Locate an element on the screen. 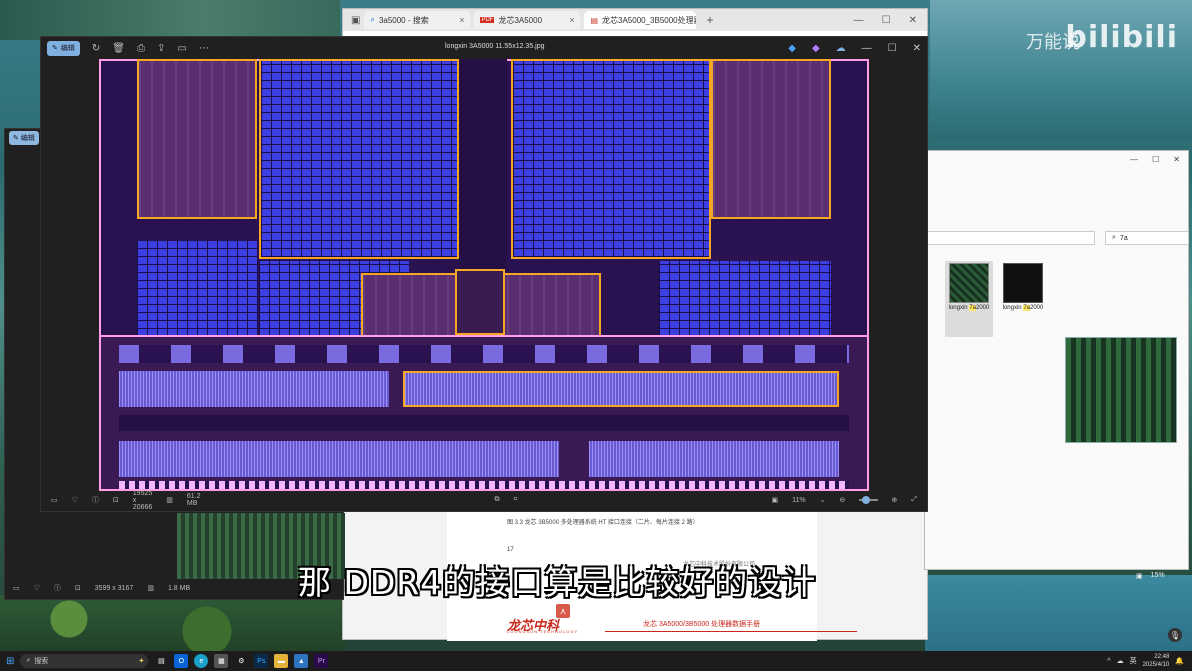 The height and width of the screenshot is (671, 1192). file-item-selected: longxin 7a2000 is located at coordinates (969, 299).